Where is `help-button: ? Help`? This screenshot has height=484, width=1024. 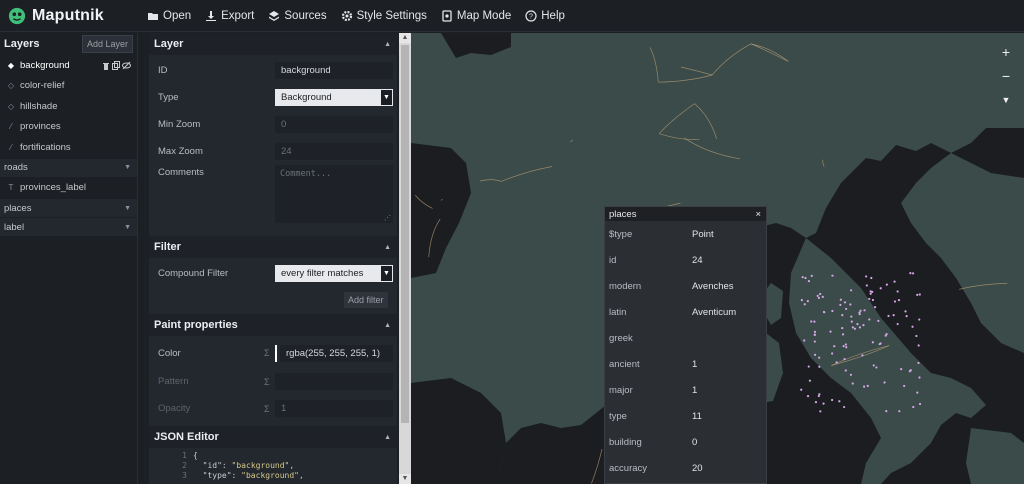
help-button: ? Help is located at coordinates (545, 16).